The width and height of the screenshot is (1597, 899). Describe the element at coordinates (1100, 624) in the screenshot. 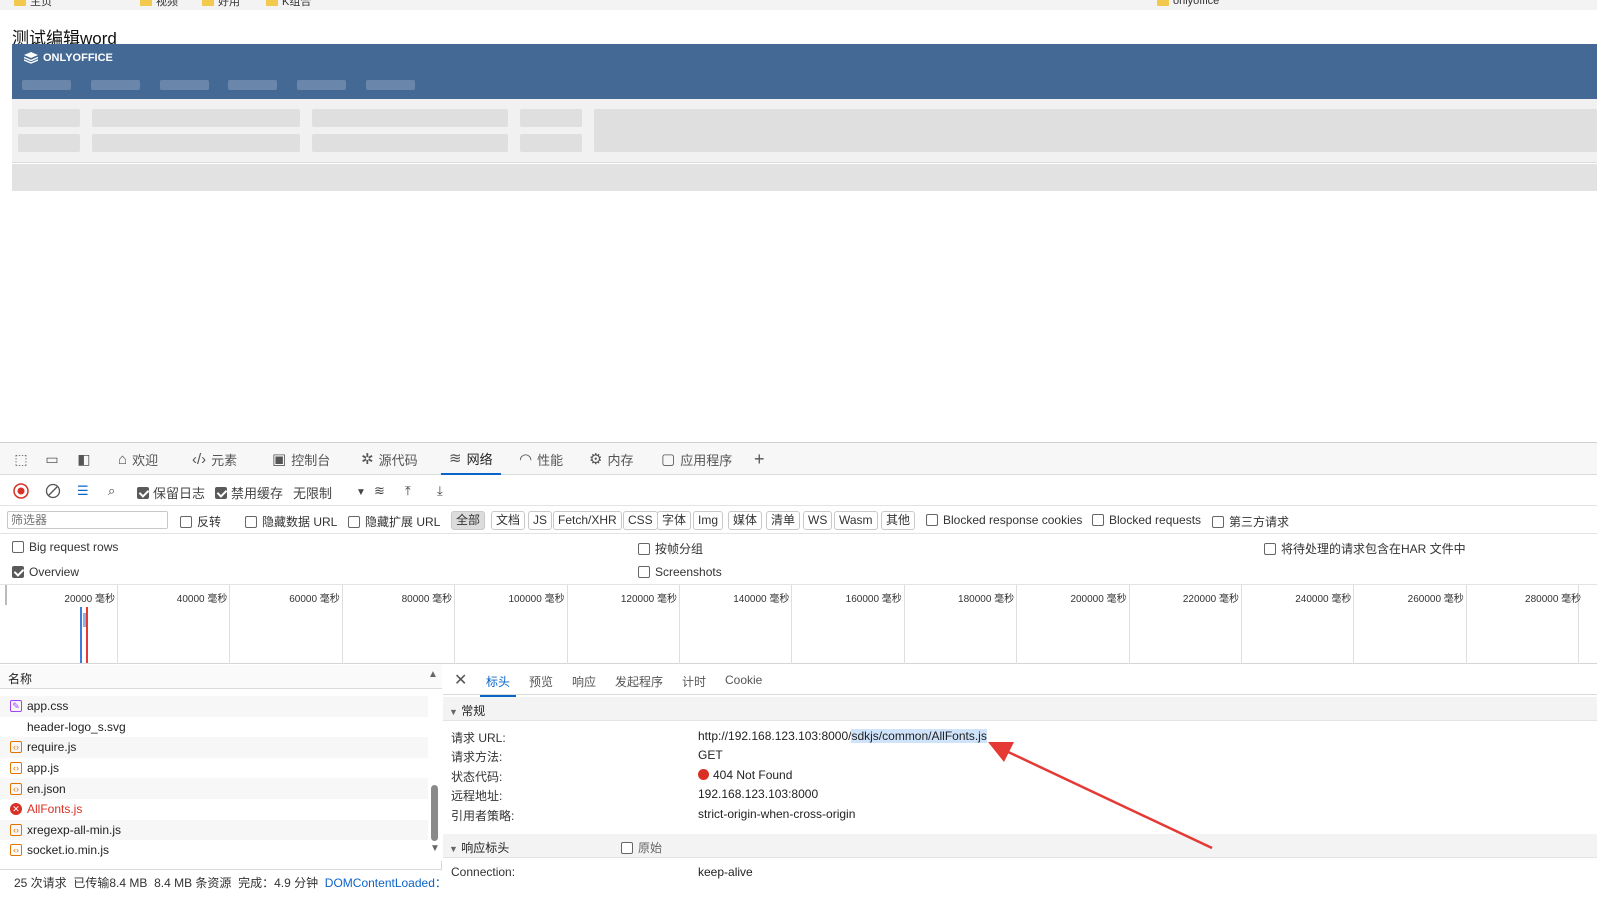

I see `timeline-tick: 200000 毫秒` at that location.